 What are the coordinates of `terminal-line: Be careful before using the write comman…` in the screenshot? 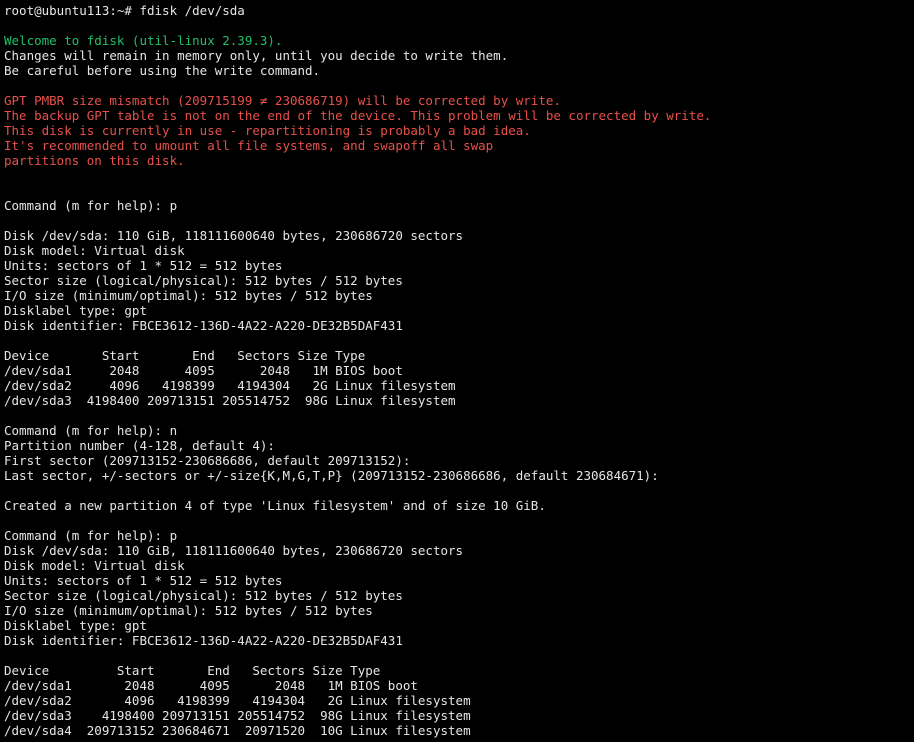 It's located at (162, 70).